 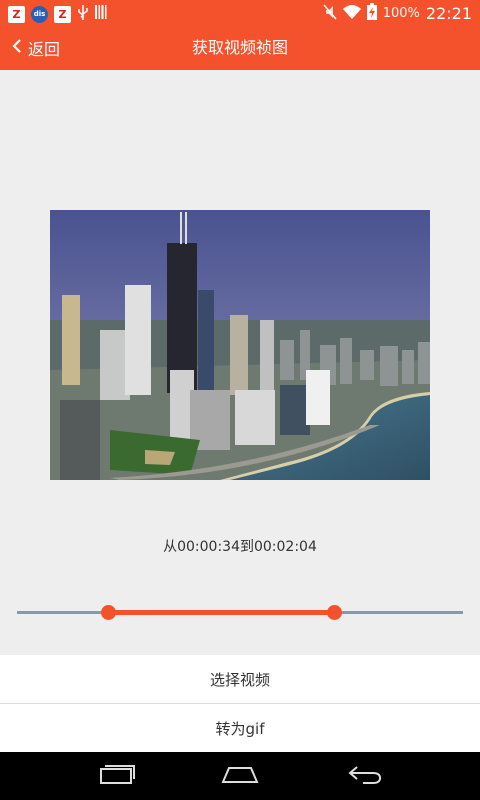 What do you see at coordinates (351, 14) in the screenshot?
I see `wifi-icon` at bounding box center [351, 14].